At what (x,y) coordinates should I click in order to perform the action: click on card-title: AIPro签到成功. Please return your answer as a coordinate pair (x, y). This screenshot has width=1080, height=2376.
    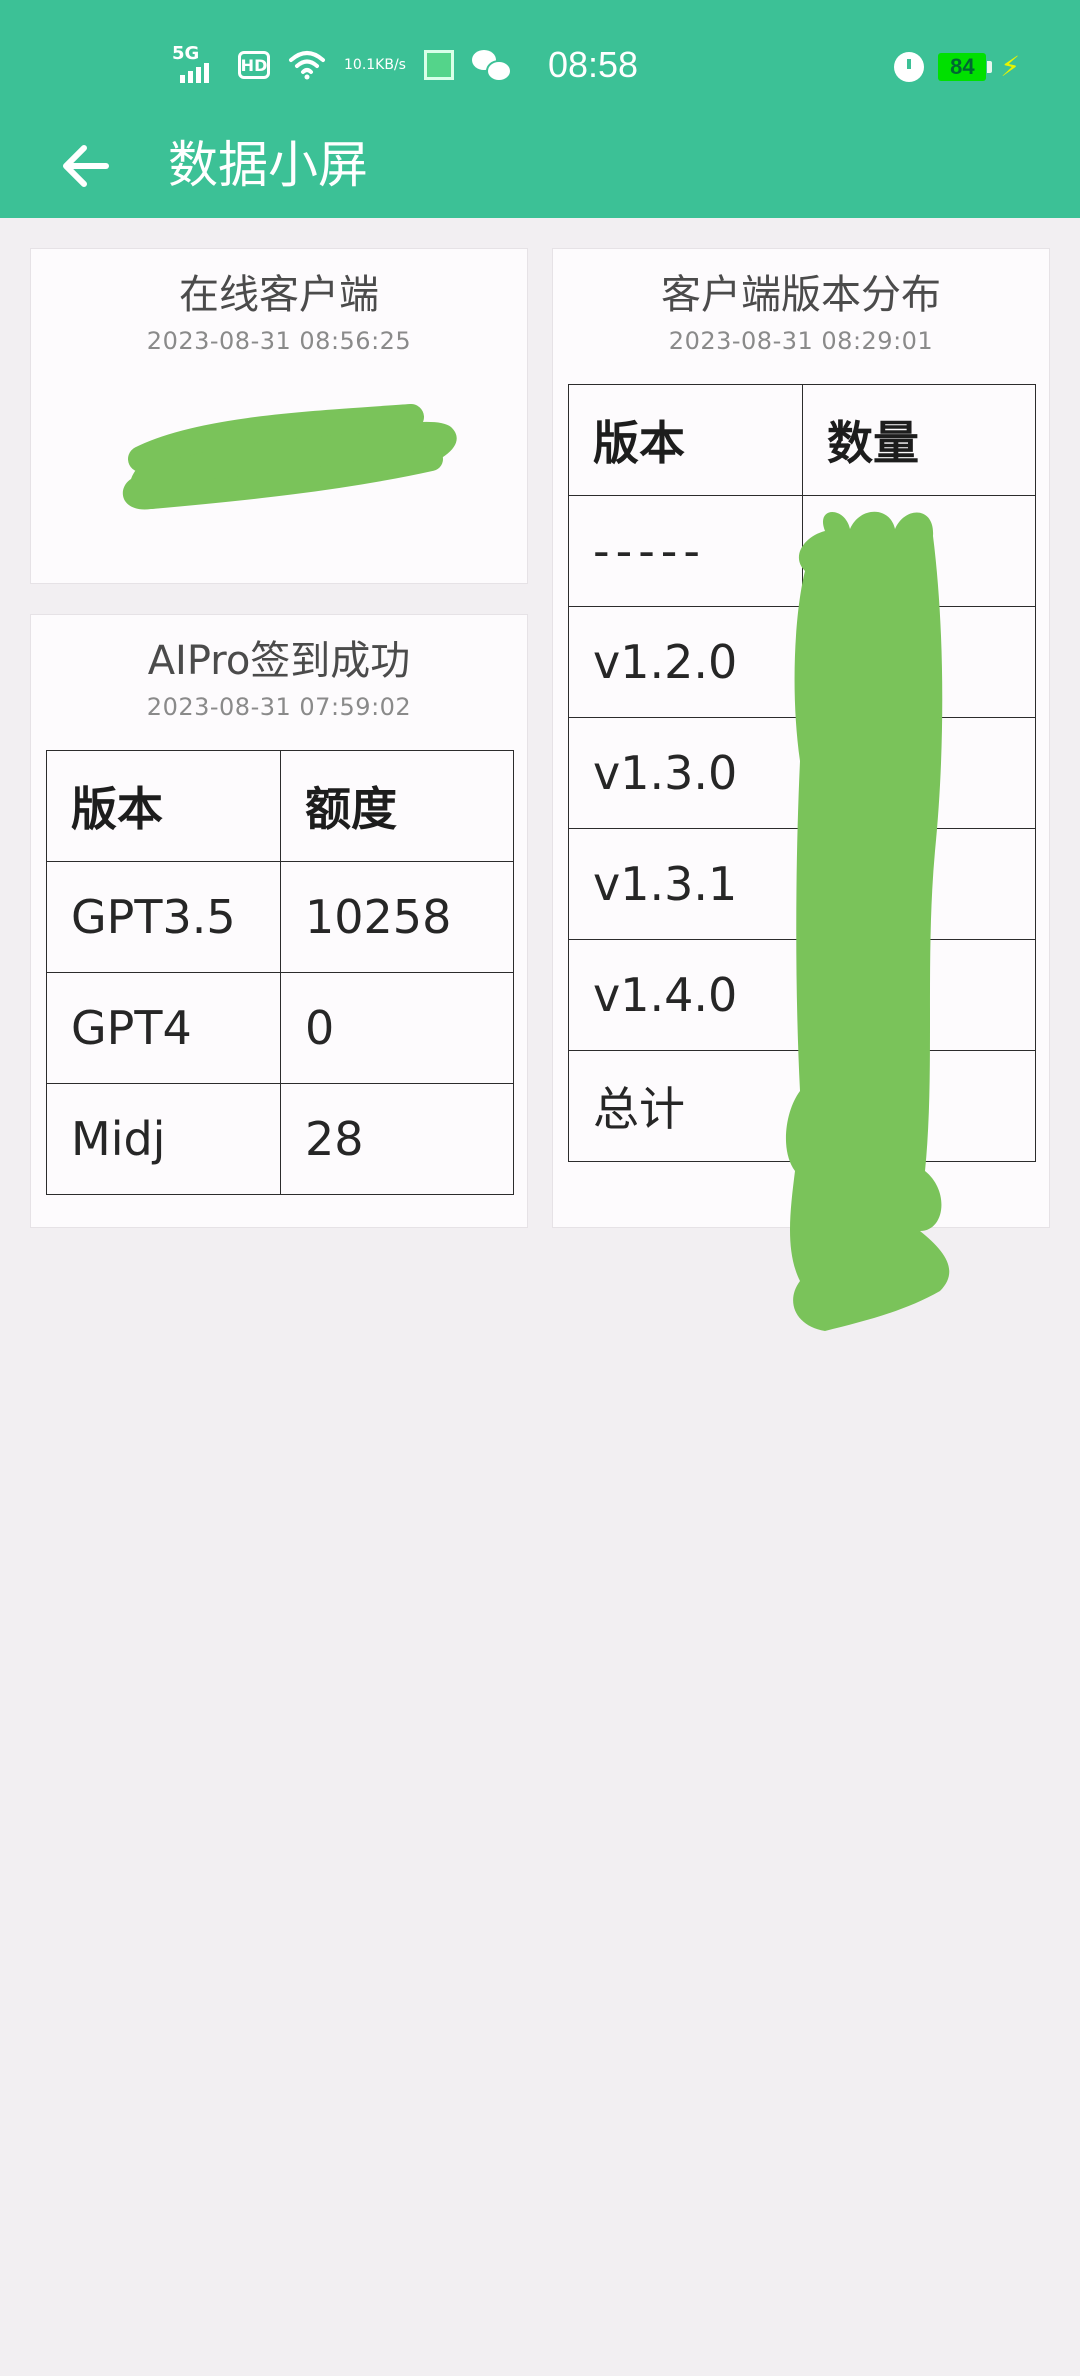
    Looking at the image, I should click on (279, 661).